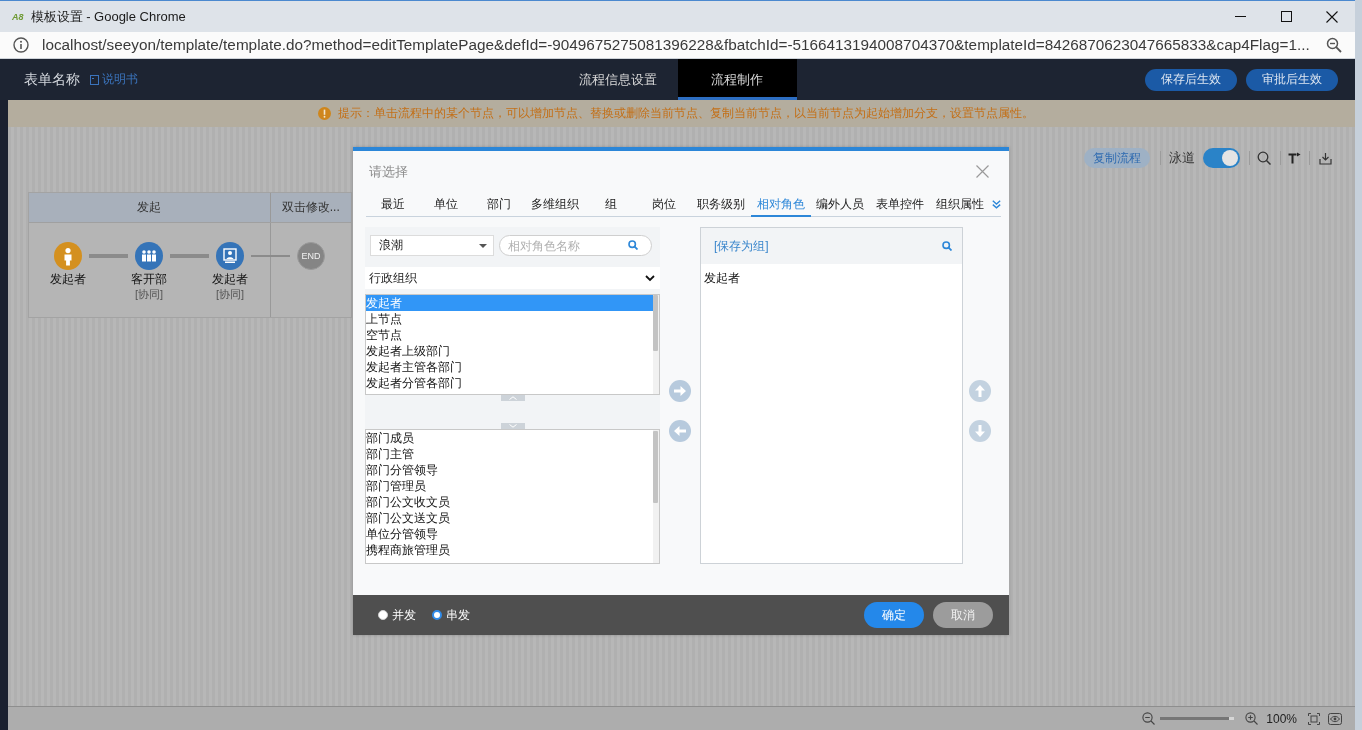 This screenshot has height=730, width=1362. Describe the element at coordinates (149, 279) in the screenshot. I see `node-label: 客开部` at that location.